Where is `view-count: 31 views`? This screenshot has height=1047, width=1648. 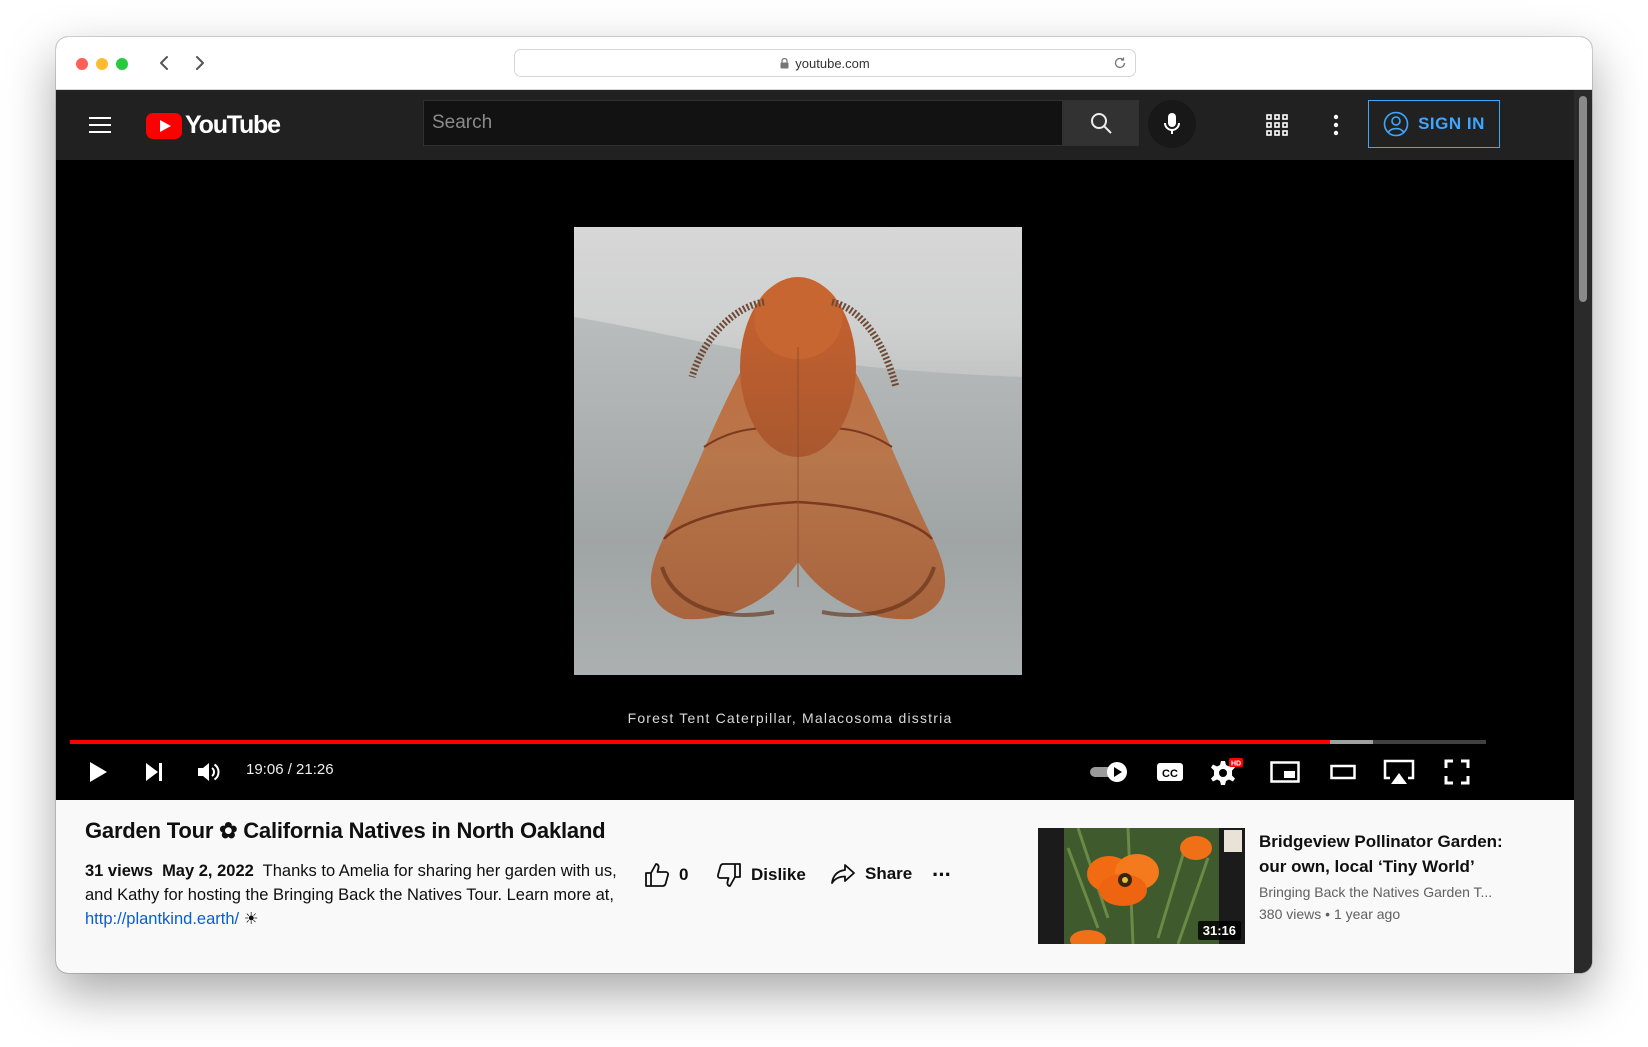
view-count: 31 views is located at coordinates (119, 871).